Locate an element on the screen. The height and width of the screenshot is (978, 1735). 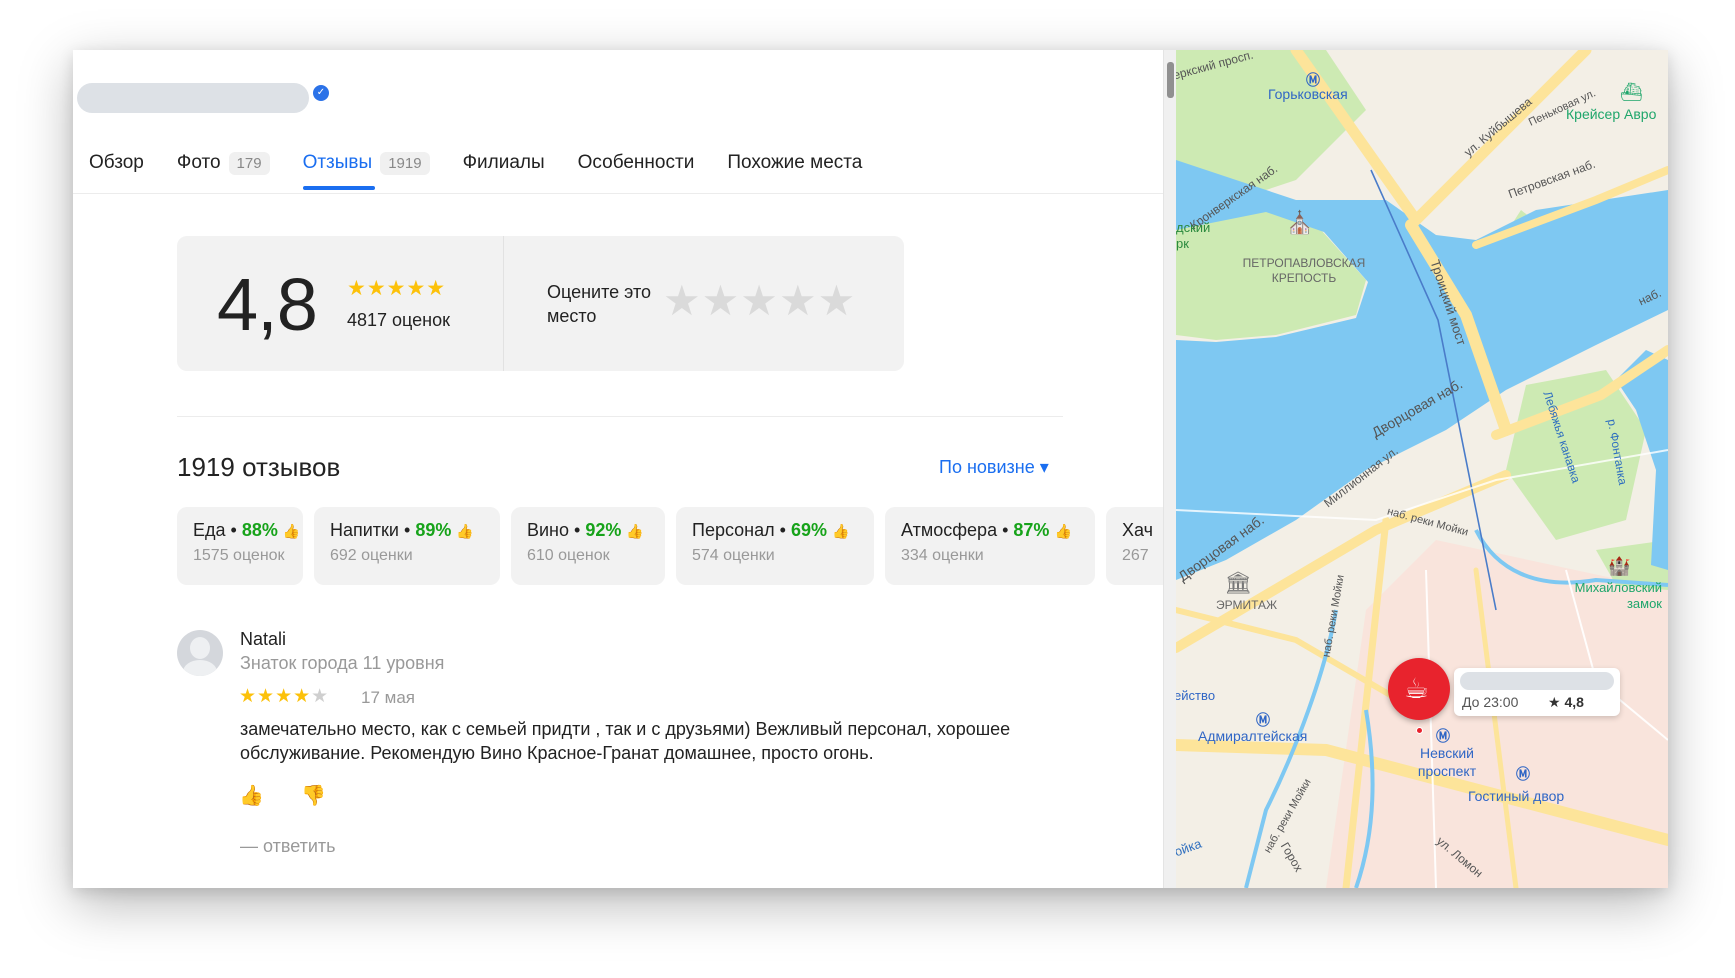
reviews-count-title: 1919 отзывов is located at coordinates (259, 467).